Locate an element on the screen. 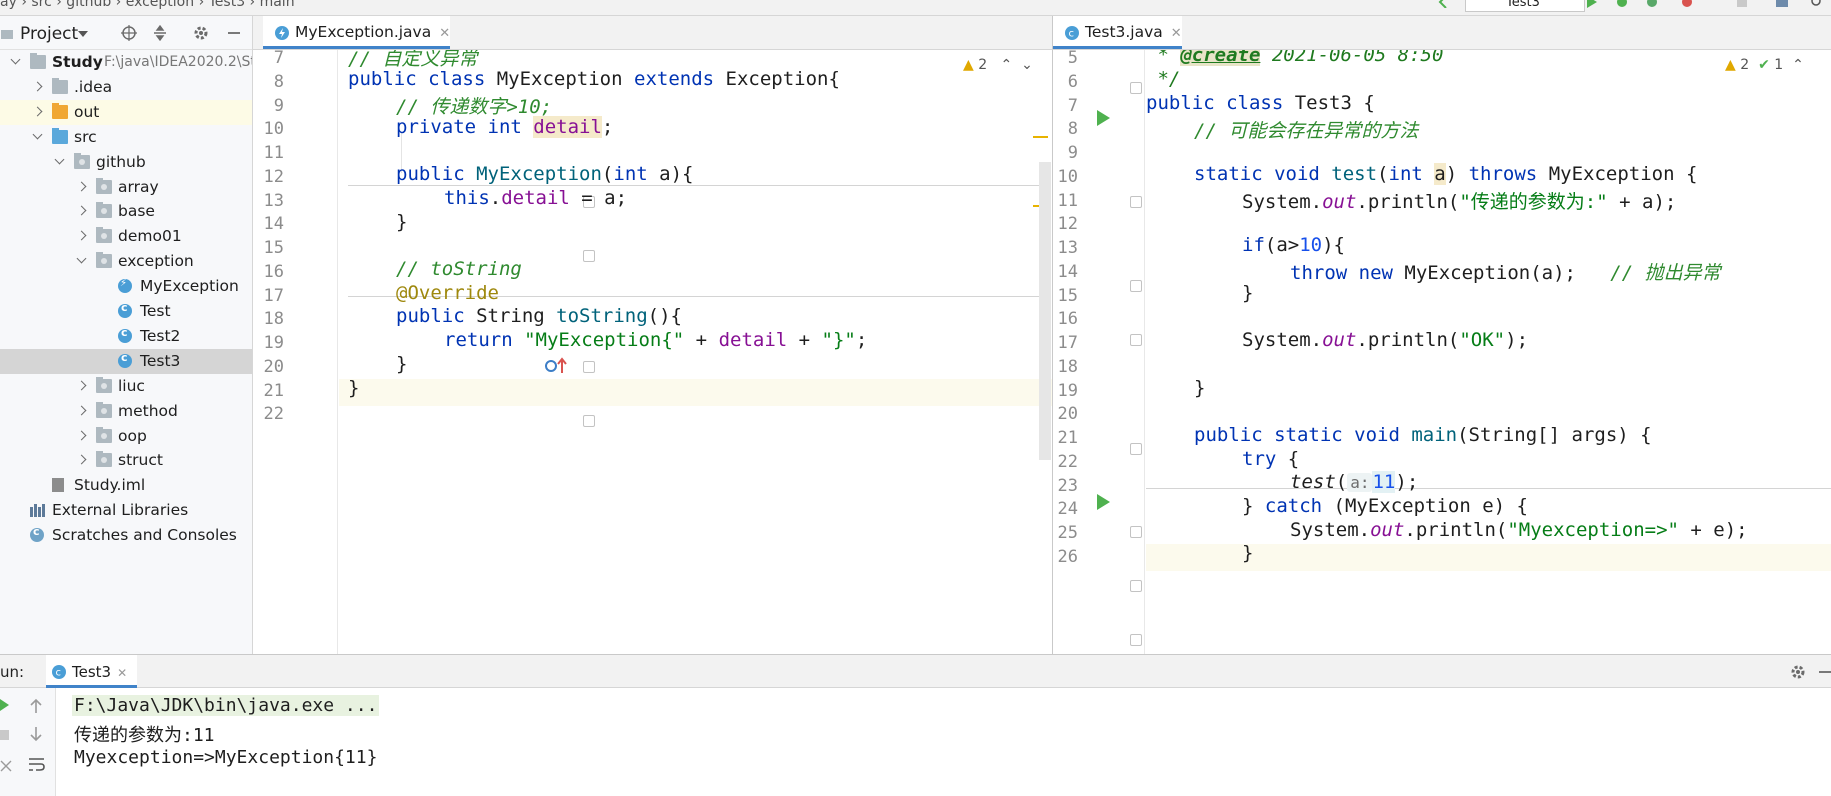 The width and height of the screenshot is (1831, 796). code-line: return "MyException{" + detail + "}"; is located at coordinates (656, 340).